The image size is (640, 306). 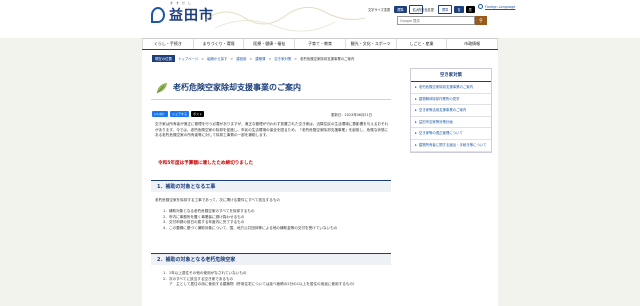 What do you see at coordinates (451, 134) in the screenshot?
I see `sidebar-link: ▸ 空き家等の適正管理について` at bounding box center [451, 134].